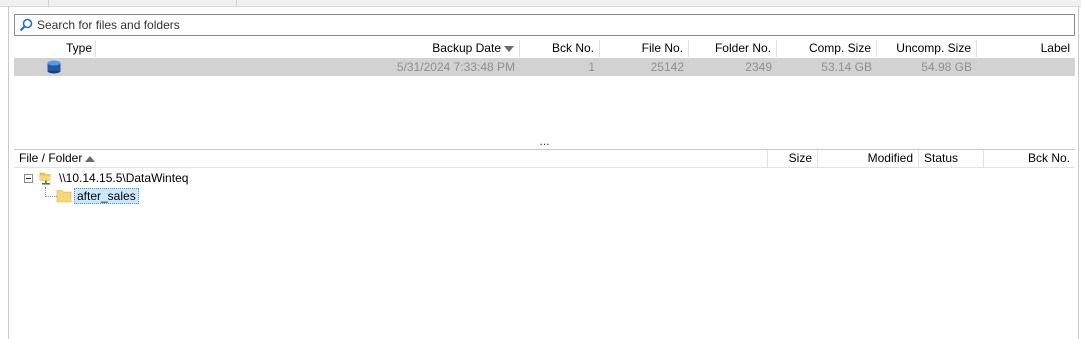 This screenshot has height=339, width=1081. I want to click on column-header-file-no-label: File No., so click(662, 48).